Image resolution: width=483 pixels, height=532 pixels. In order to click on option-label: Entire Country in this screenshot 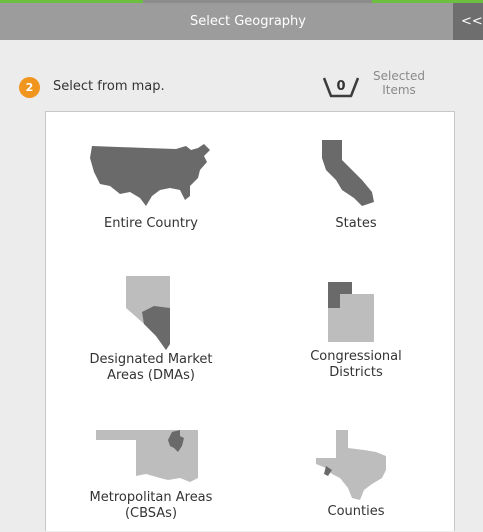, I will do `click(151, 223)`.